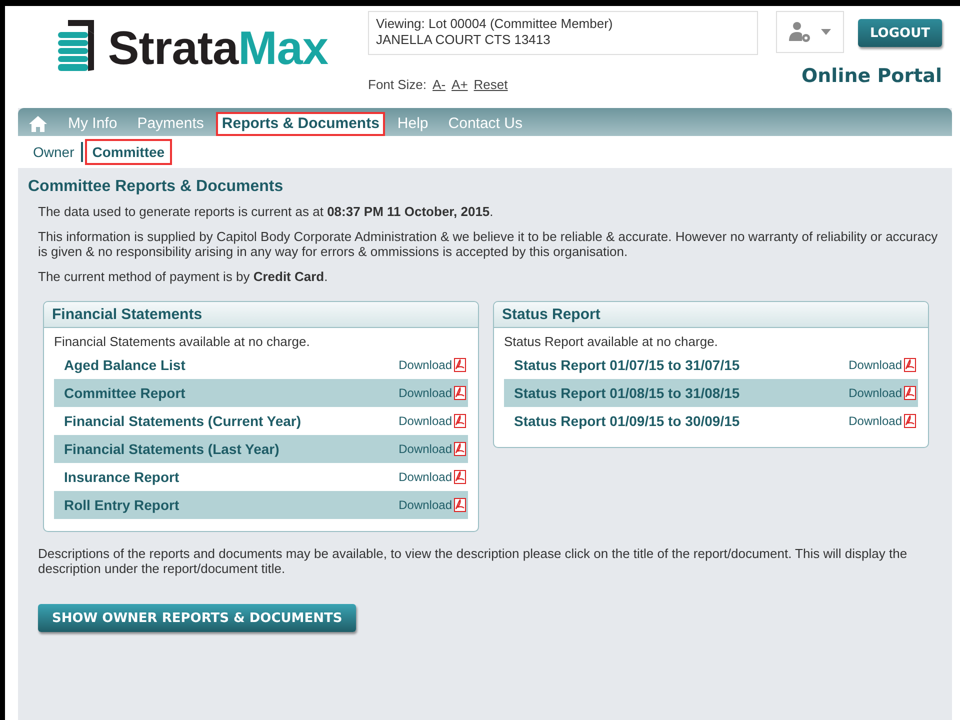  Describe the element at coordinates (495, 24) in the screenshot. I see `viewing-text: Viewing: Lot 00004 (Committee Member)` at that location.